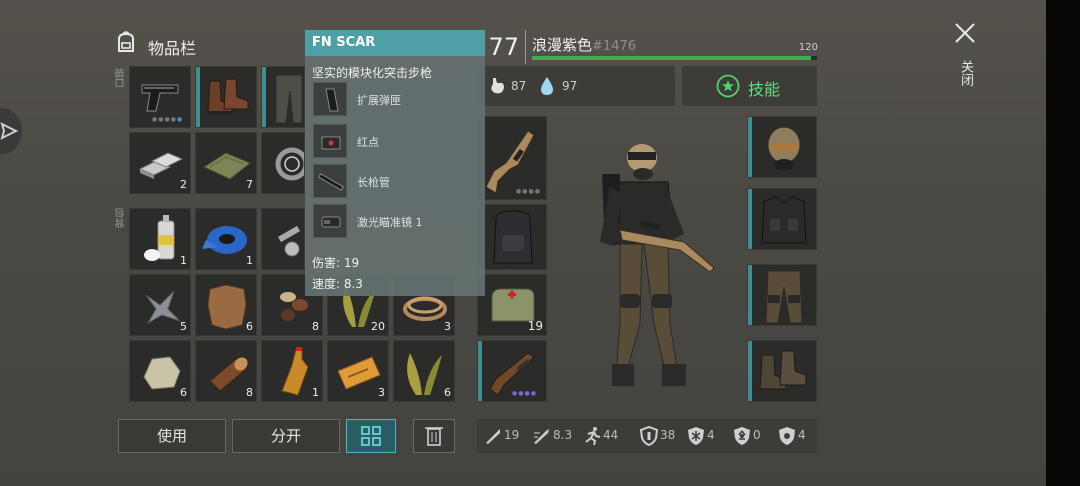  I want to click on water-value: 97, so click(570, 86).